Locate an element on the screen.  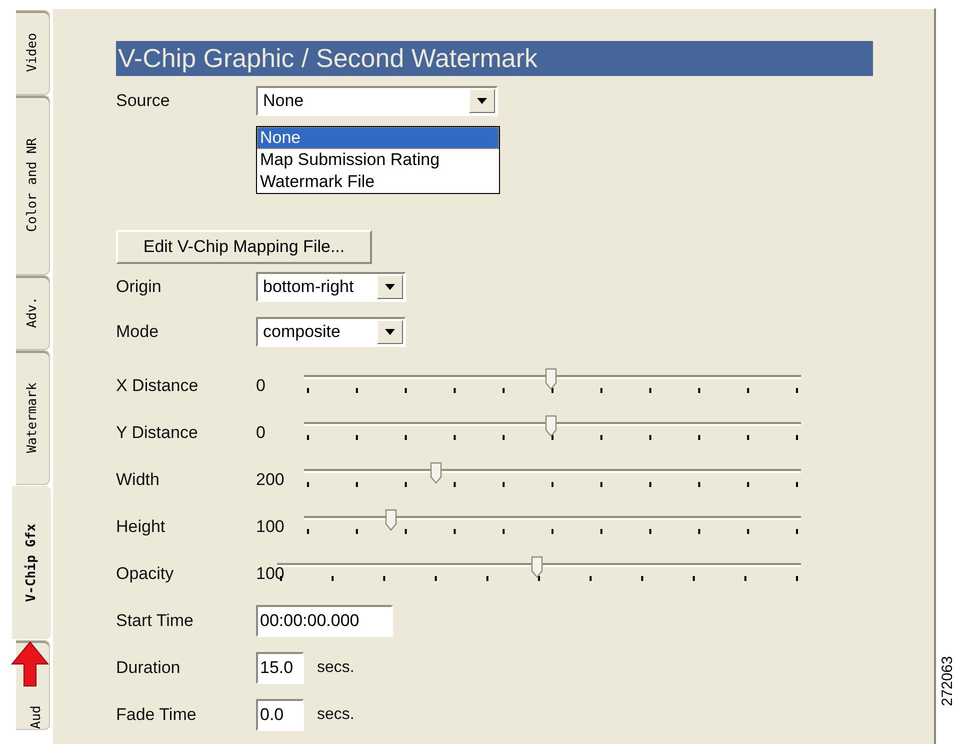
field-label: Mode is located at coordinates (138, 332).